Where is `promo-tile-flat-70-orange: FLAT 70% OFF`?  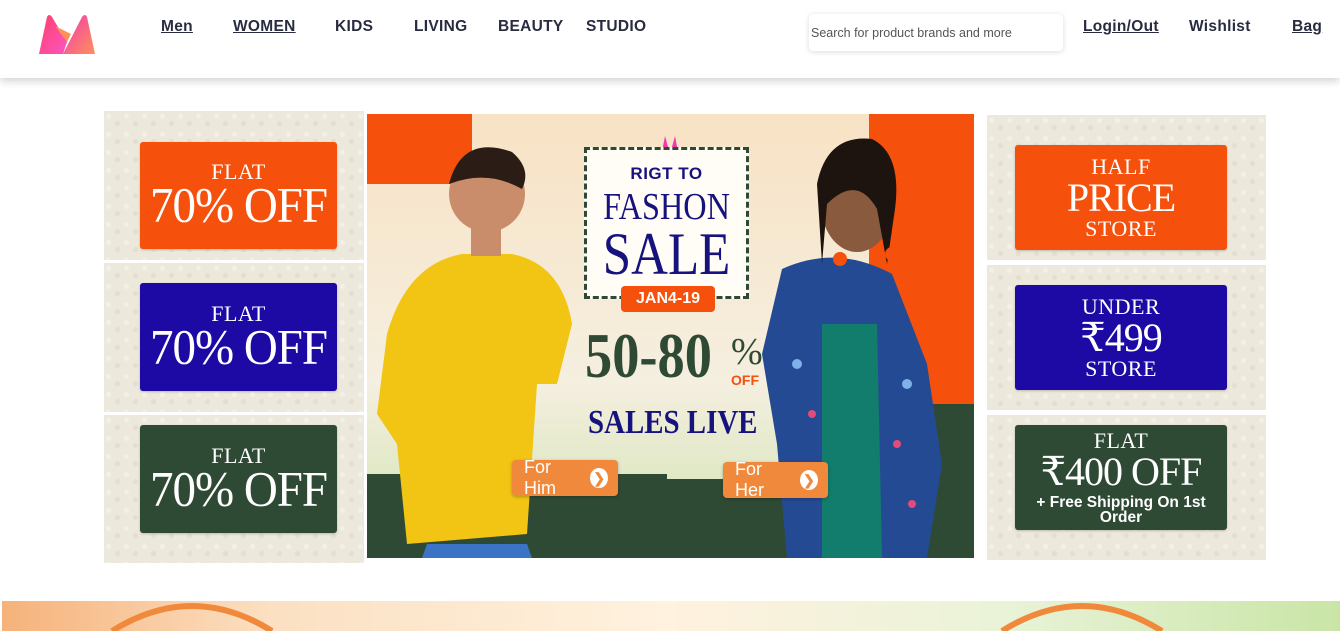 promo-tile-flat-70-orange: FLAT 70% OFF is located at coordinates (234, 185).